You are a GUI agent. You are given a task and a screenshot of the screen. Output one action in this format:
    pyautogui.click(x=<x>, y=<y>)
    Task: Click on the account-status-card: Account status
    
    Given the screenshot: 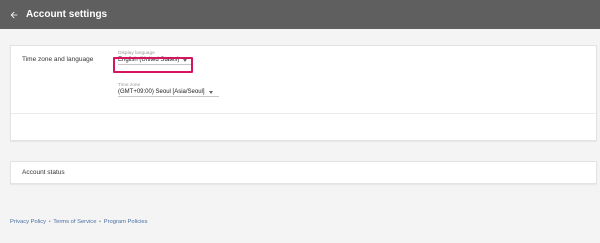 What is the action you would take?
    pyautogui.click(x=303, y=172)
    